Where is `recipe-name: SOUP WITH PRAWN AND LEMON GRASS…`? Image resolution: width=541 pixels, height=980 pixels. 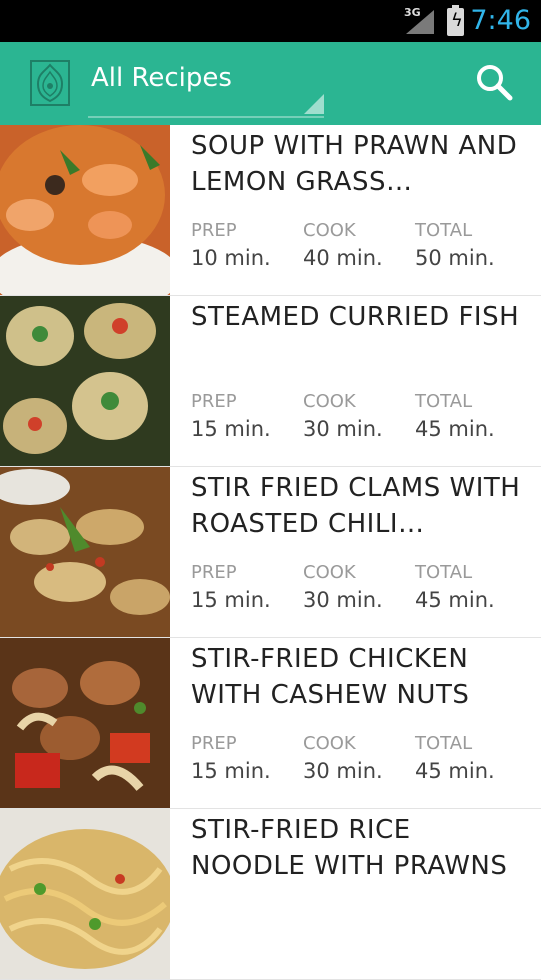
recipe-name: SOUP WITH PRAWN AND LEMON GRASS… is located at coordinates (354, 164).